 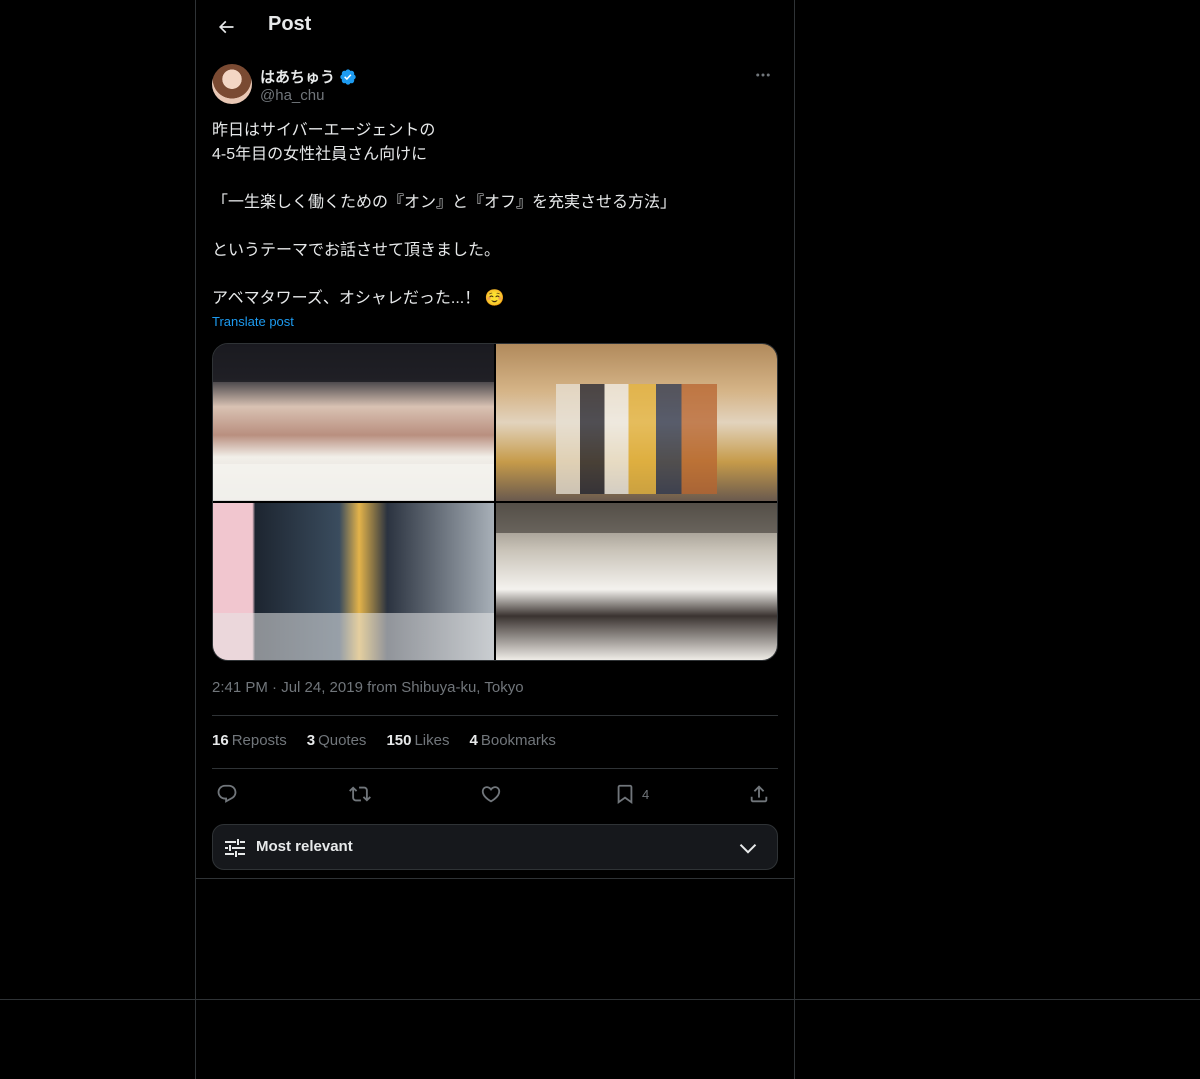 What do you see at coordinates (304, 846) in the screenshot?
I see `sort-label: Most relevant` at bounding box center [304, 846].